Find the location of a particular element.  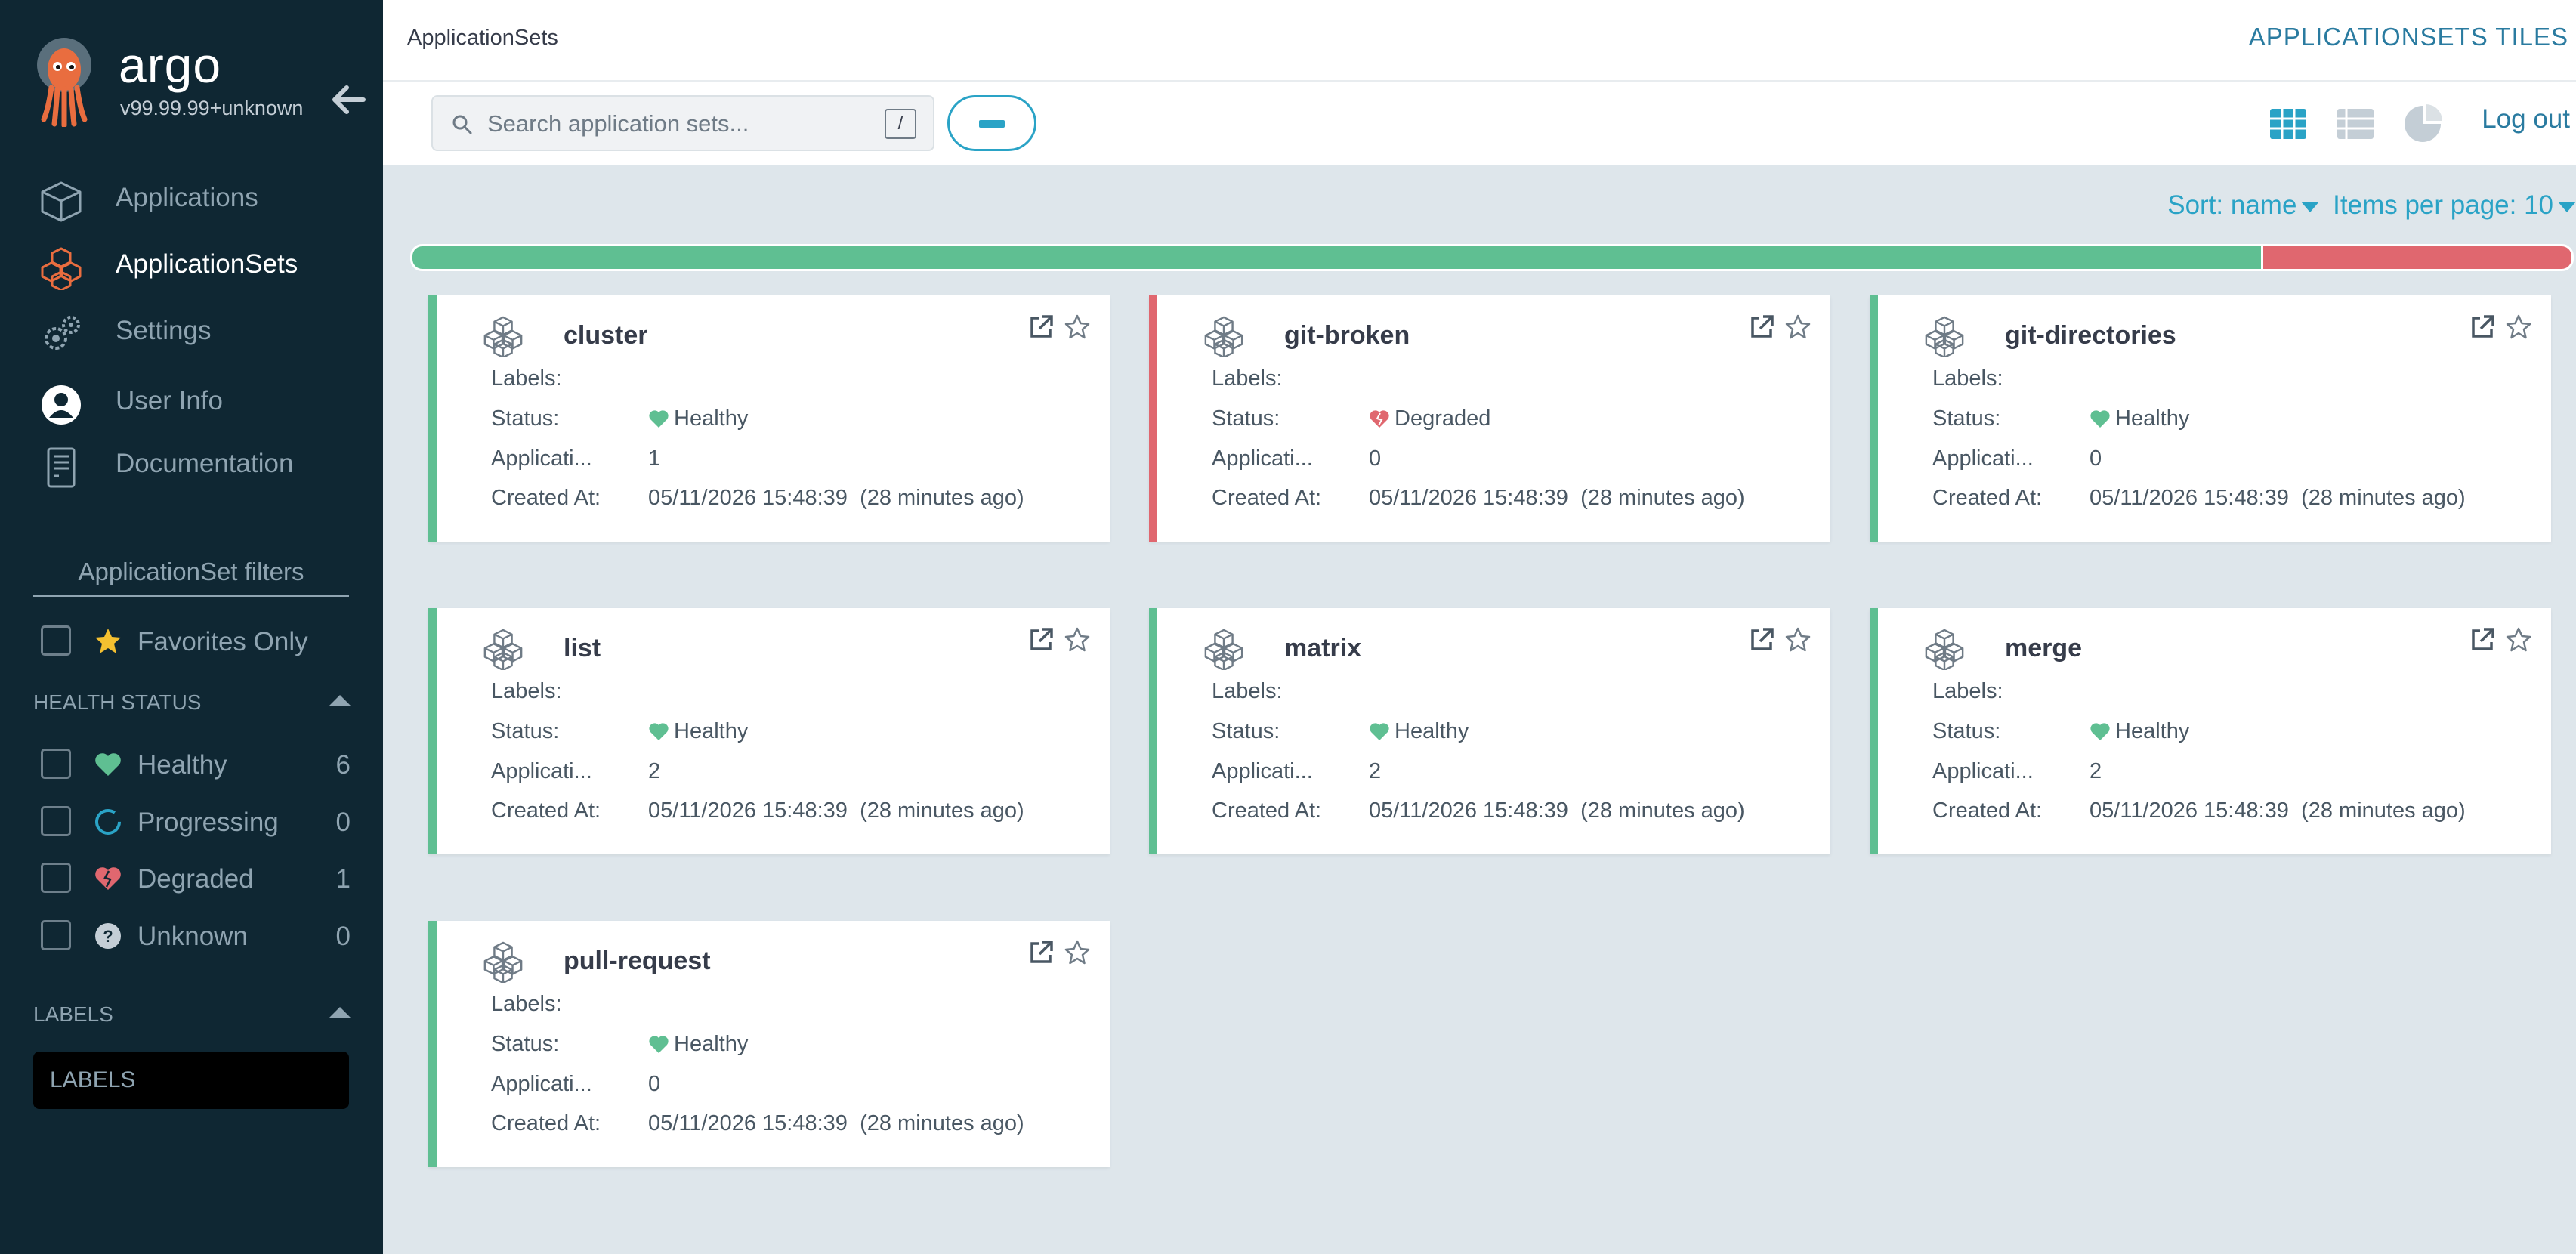

status-value: Degraded is located at coordinates (1429, 418).